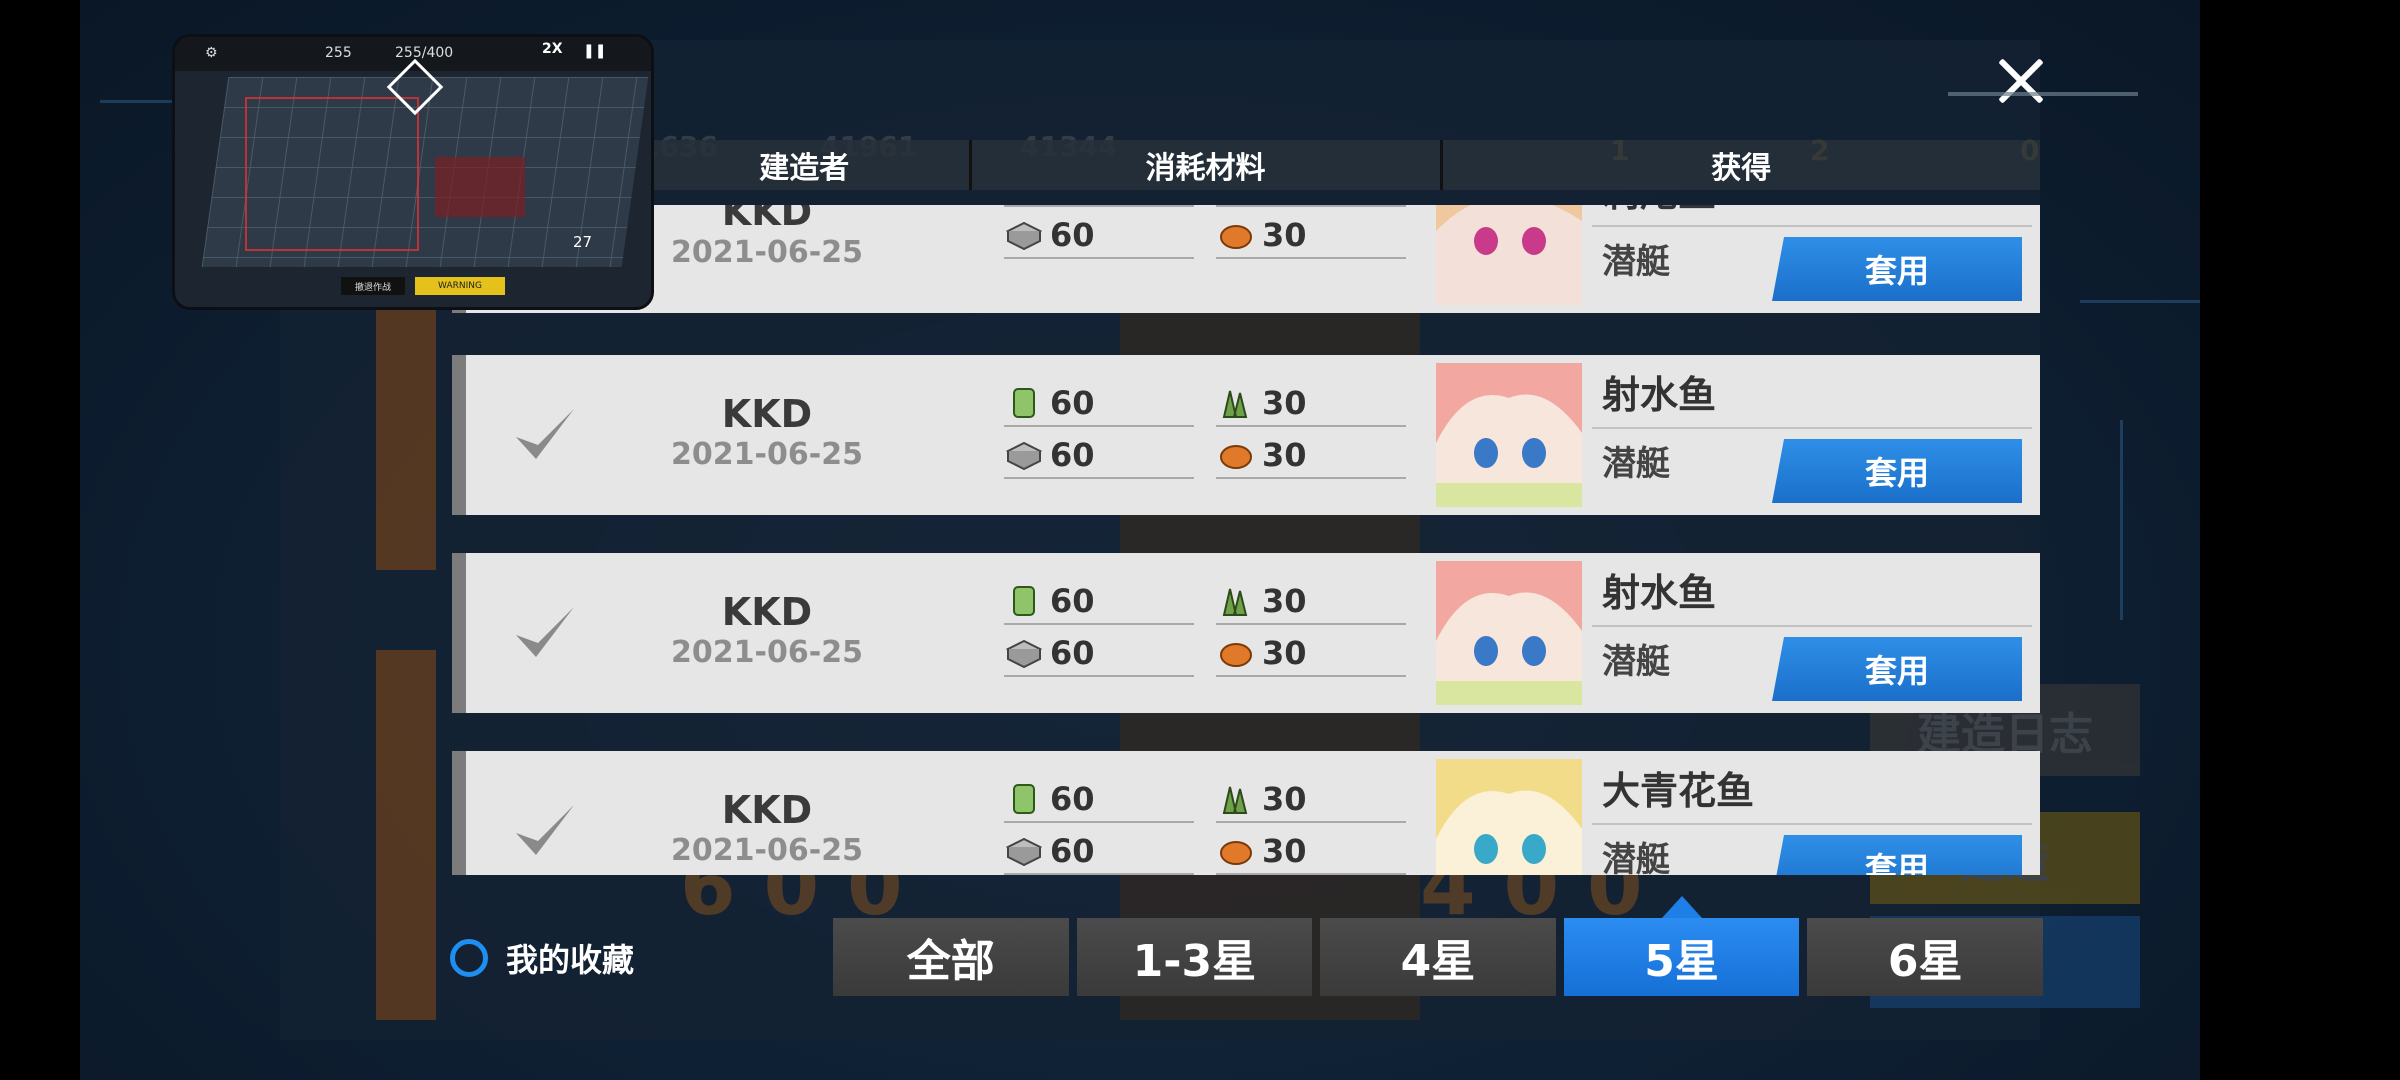 The width and height of the screenshot is (2400, 1080). What do you see at coordinates (373, 286) in the screenshot?
I see `retreat-chip: 撤退作战` at bounding box center [373, 286].